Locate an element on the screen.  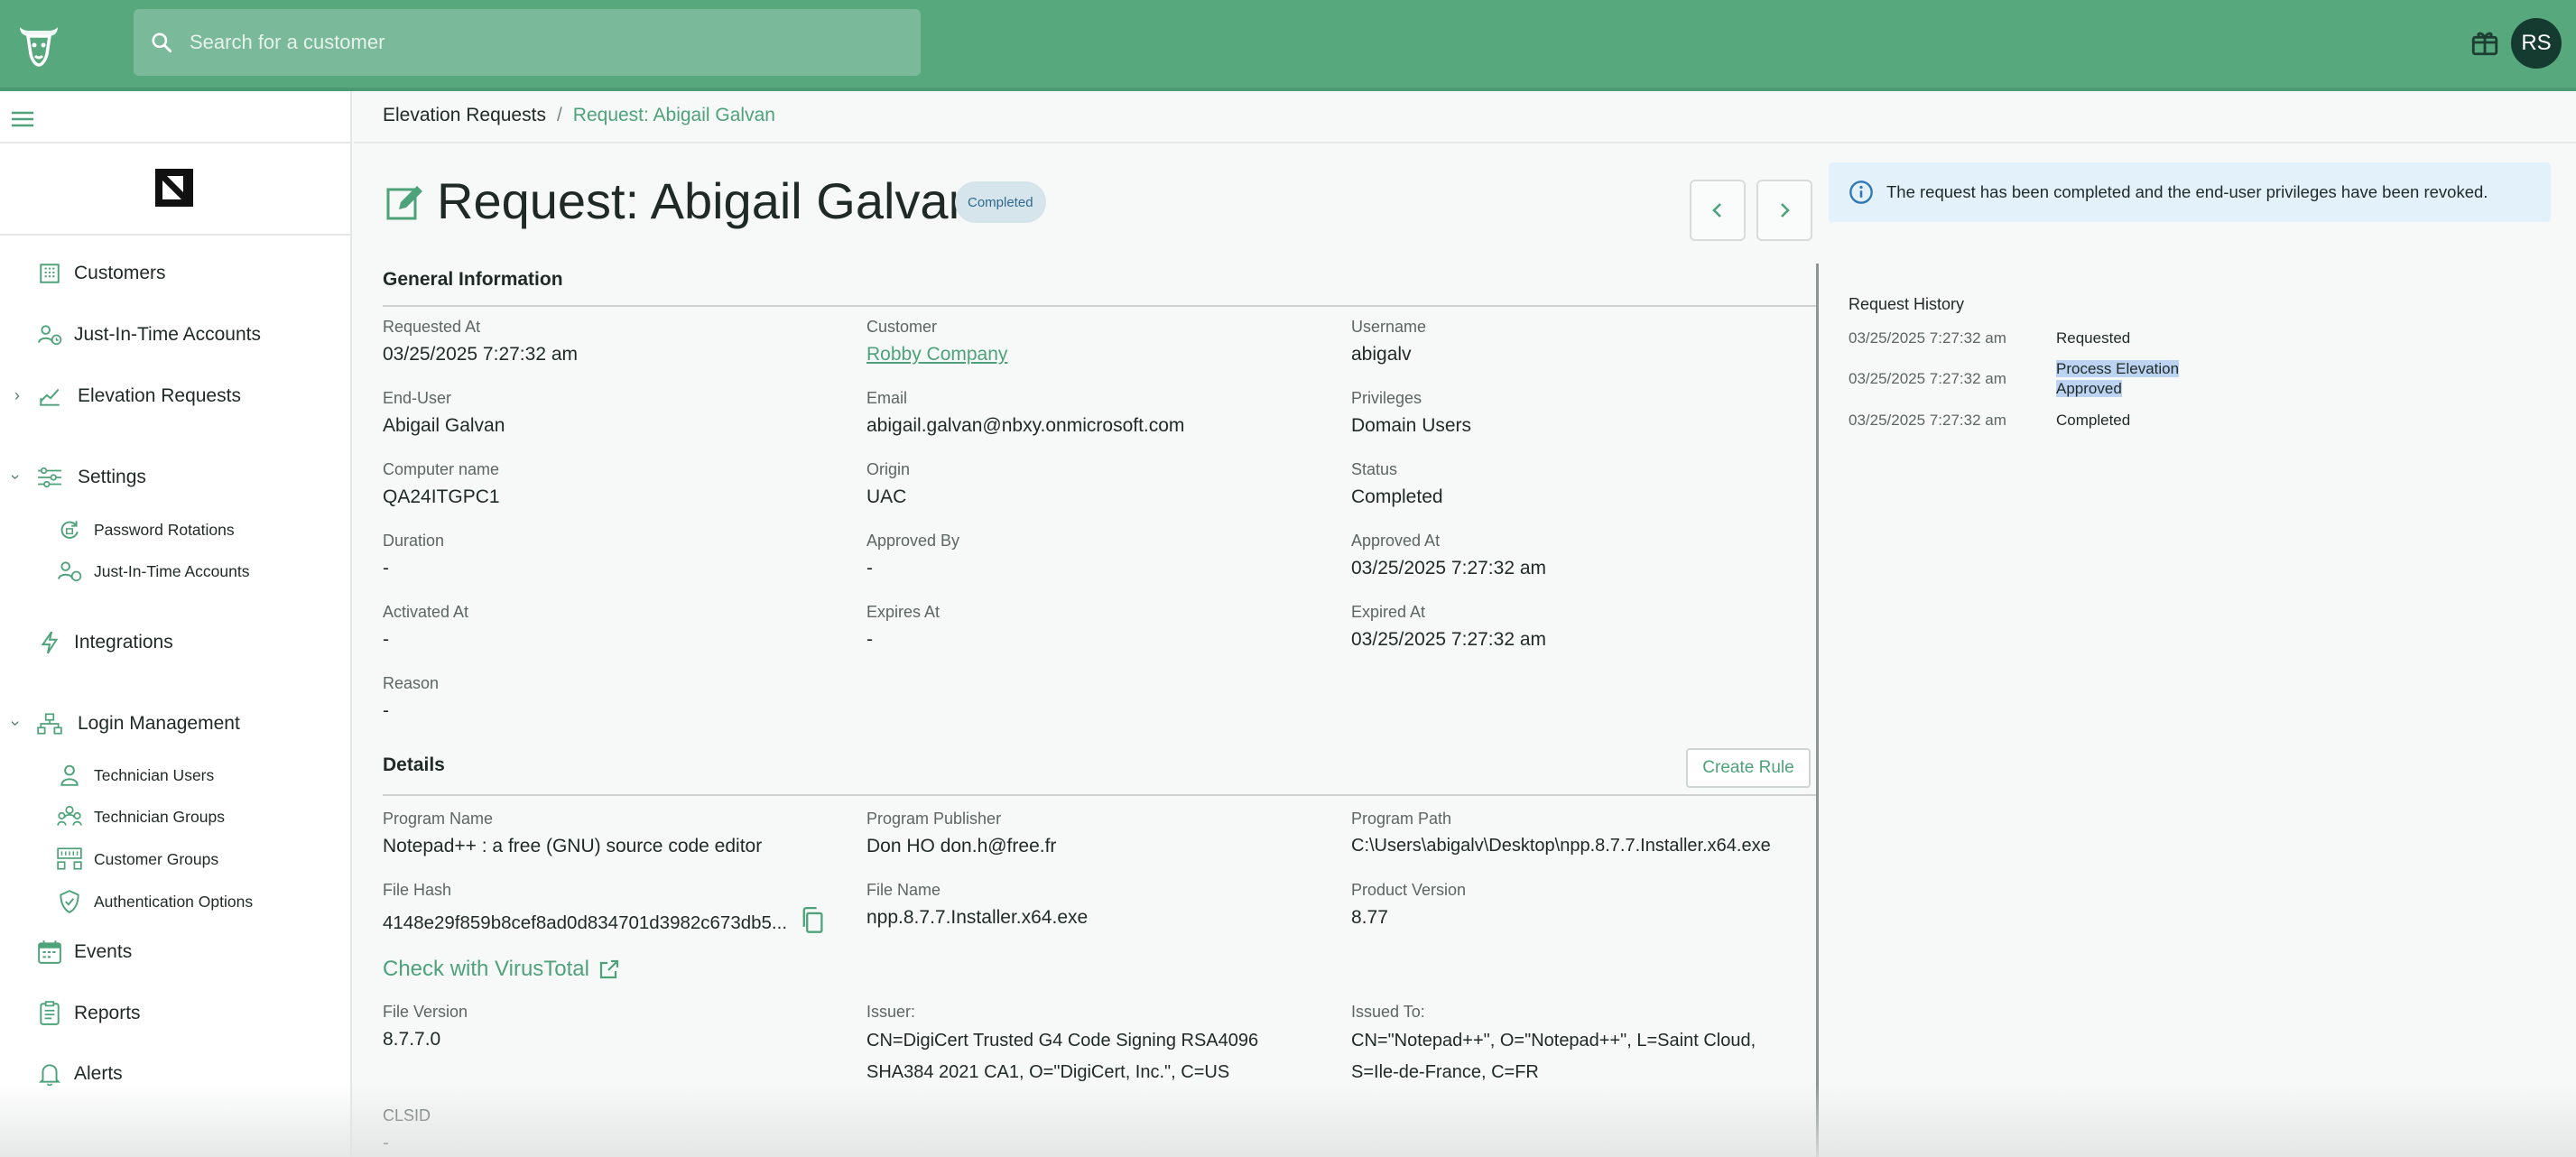
breadcrumb-parent-link: Elevation Requests is located at coordinates (465, 115).